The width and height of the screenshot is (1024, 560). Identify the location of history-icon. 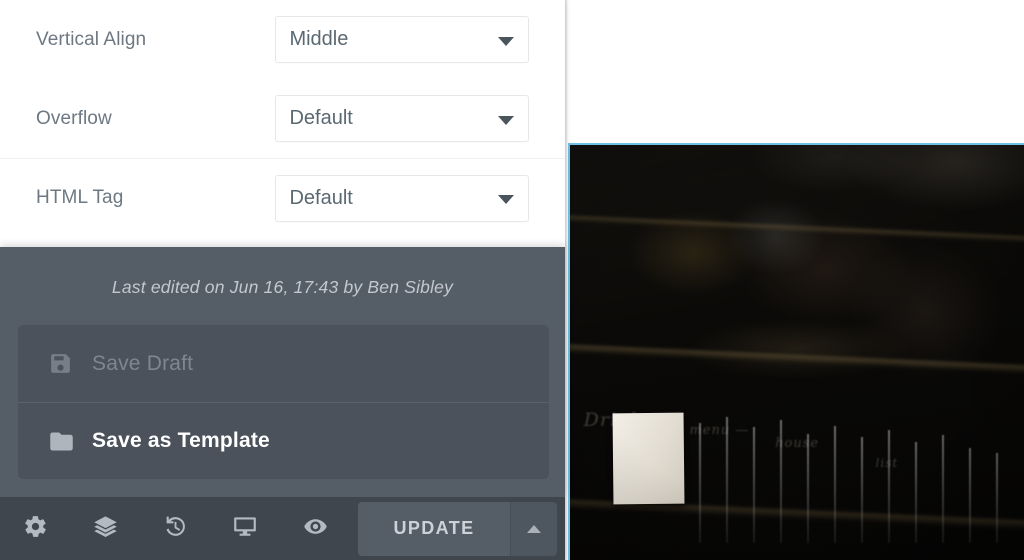
(175, 529).